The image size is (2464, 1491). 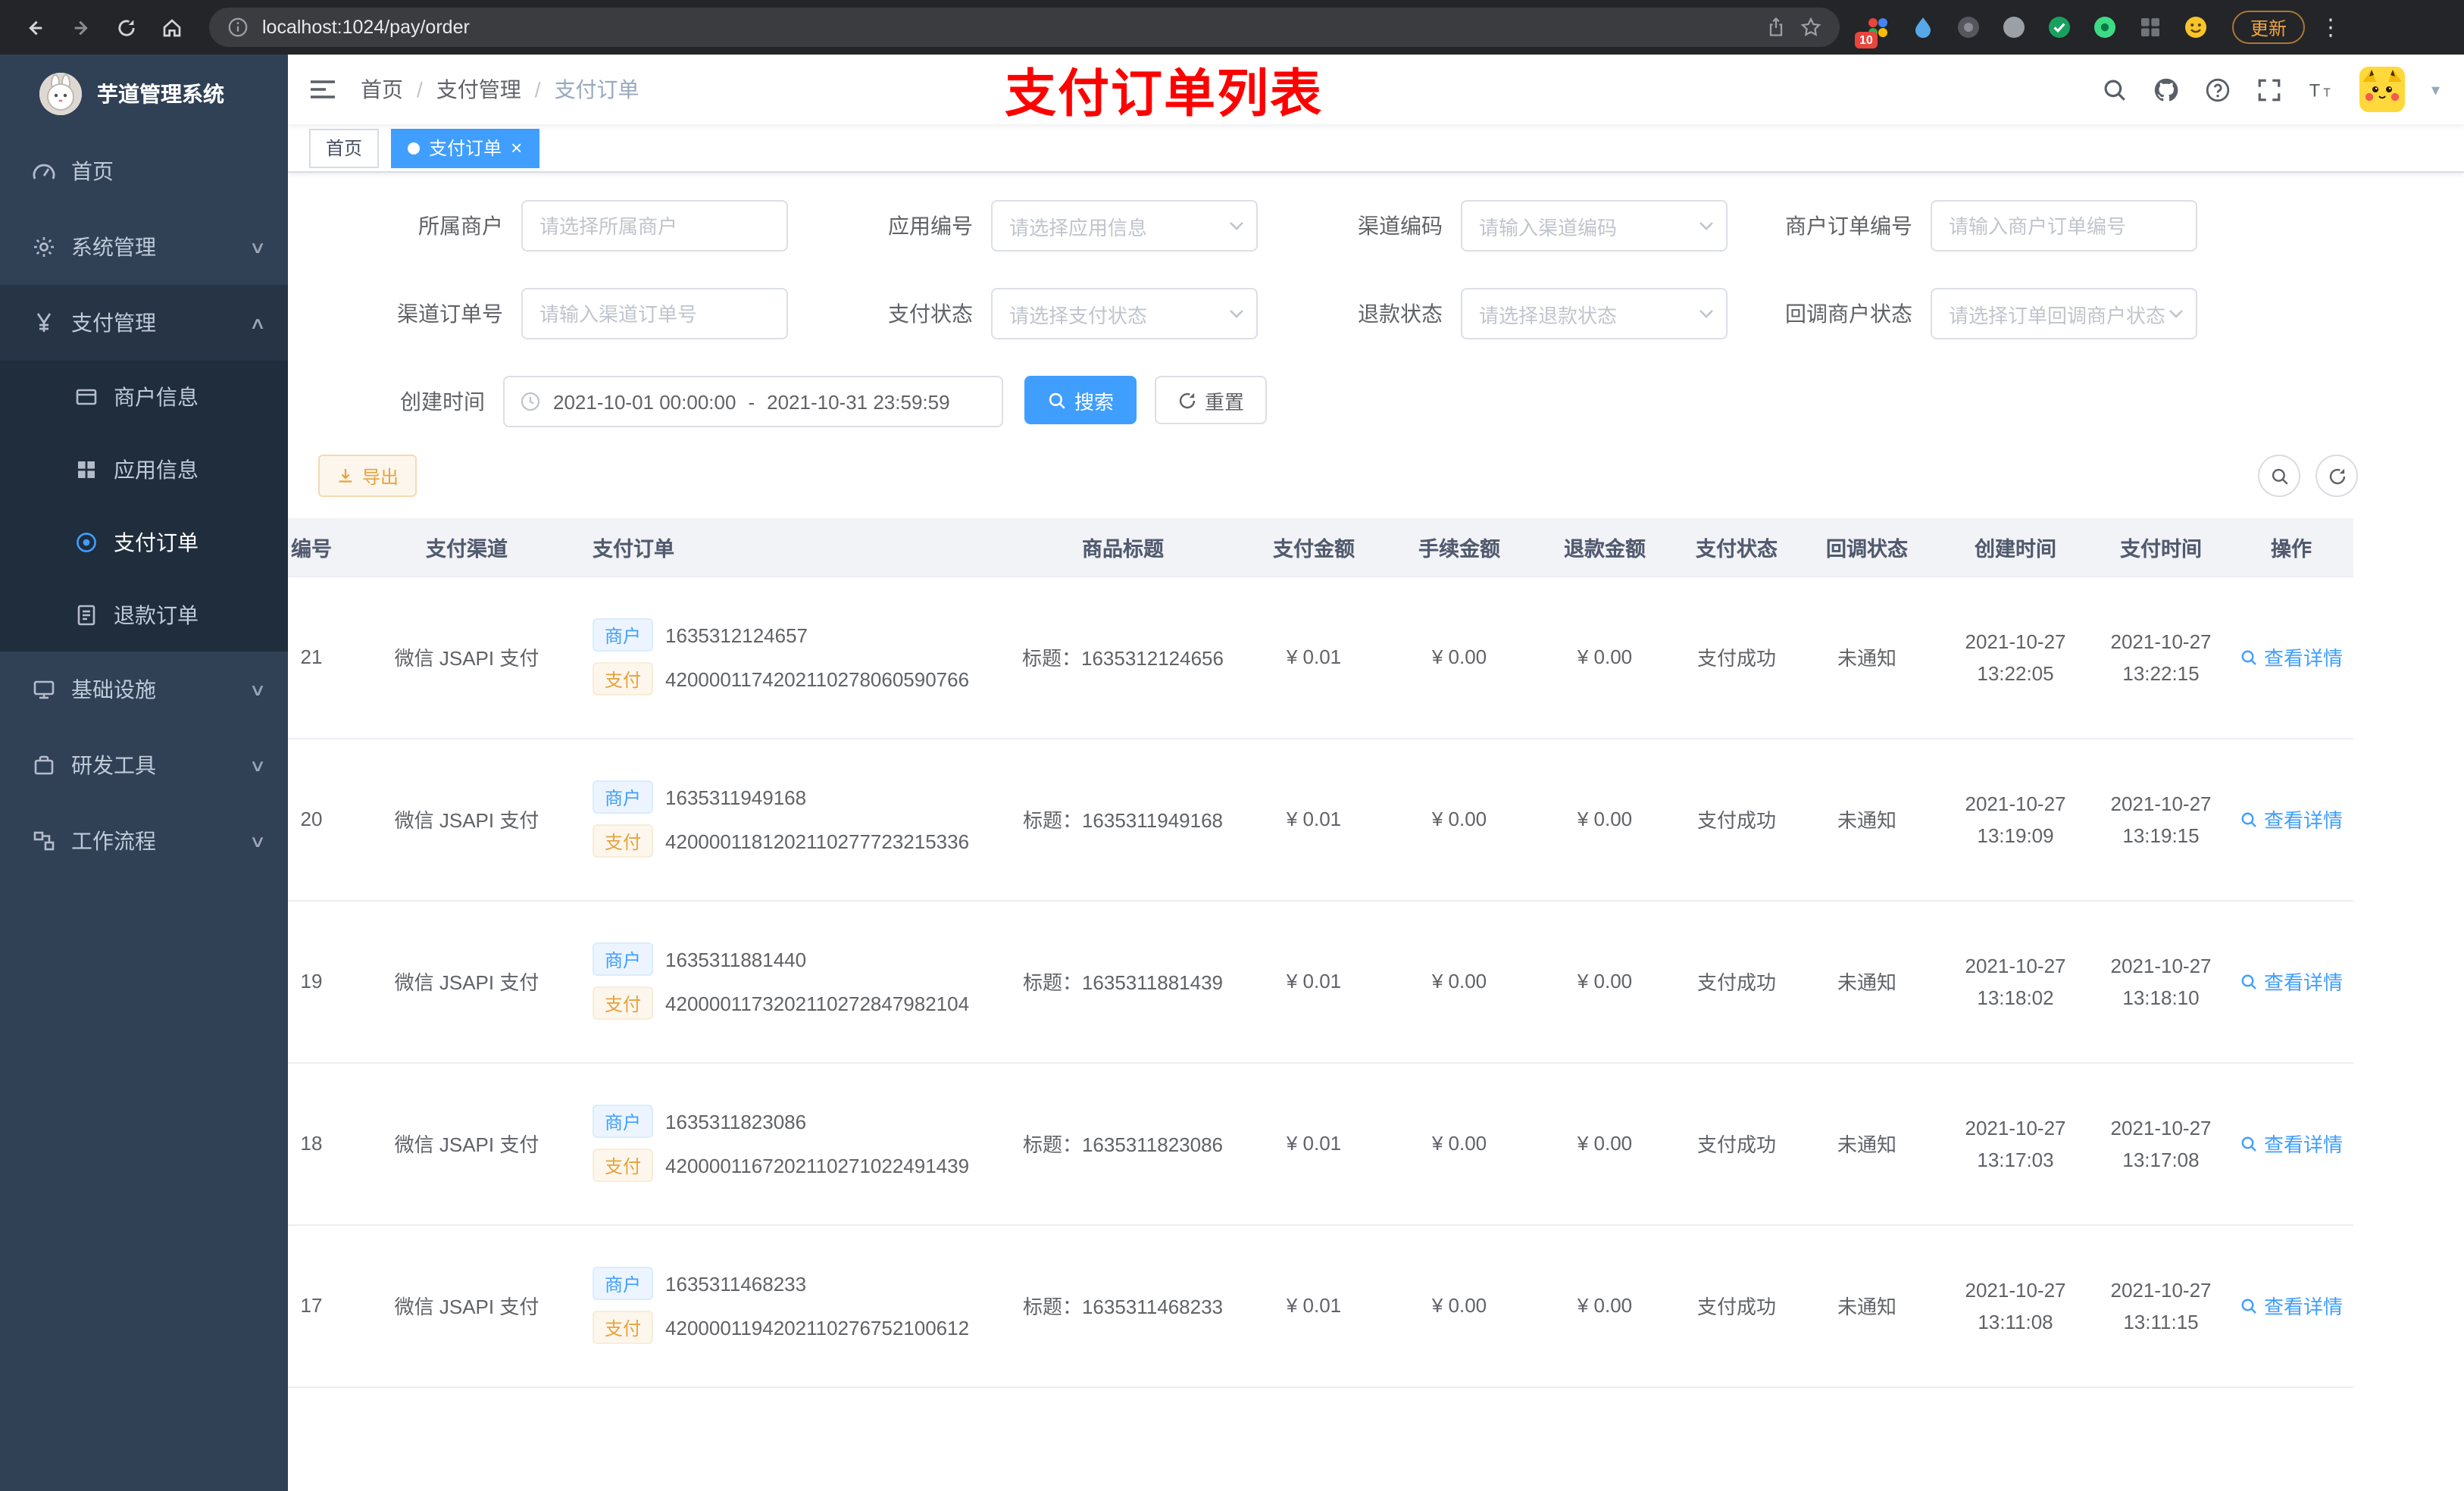 What do you see at coordinates (144, 689) in the screenshot?
I see `sidebar-item-infra: 基础设施 ∨` at bounding box center [144, 689].